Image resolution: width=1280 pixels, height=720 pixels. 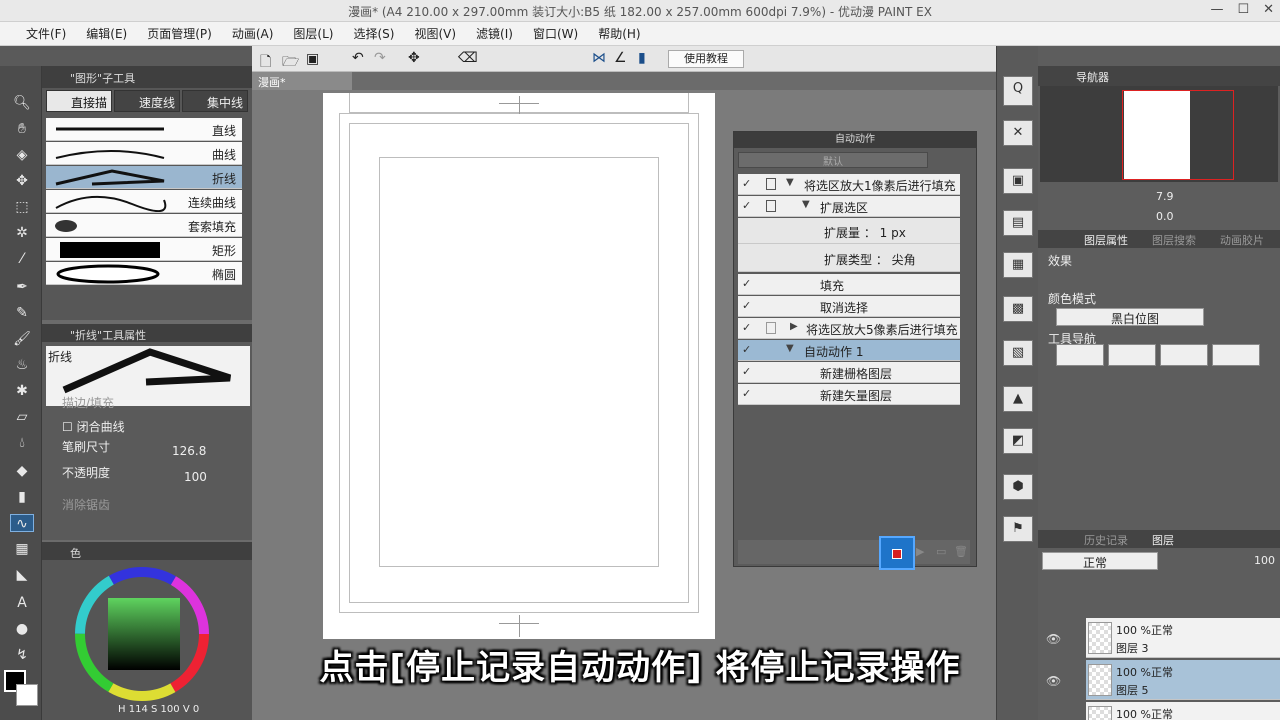 I want to click on layer-opacity-value: 100, so click(x=1264, y=560).